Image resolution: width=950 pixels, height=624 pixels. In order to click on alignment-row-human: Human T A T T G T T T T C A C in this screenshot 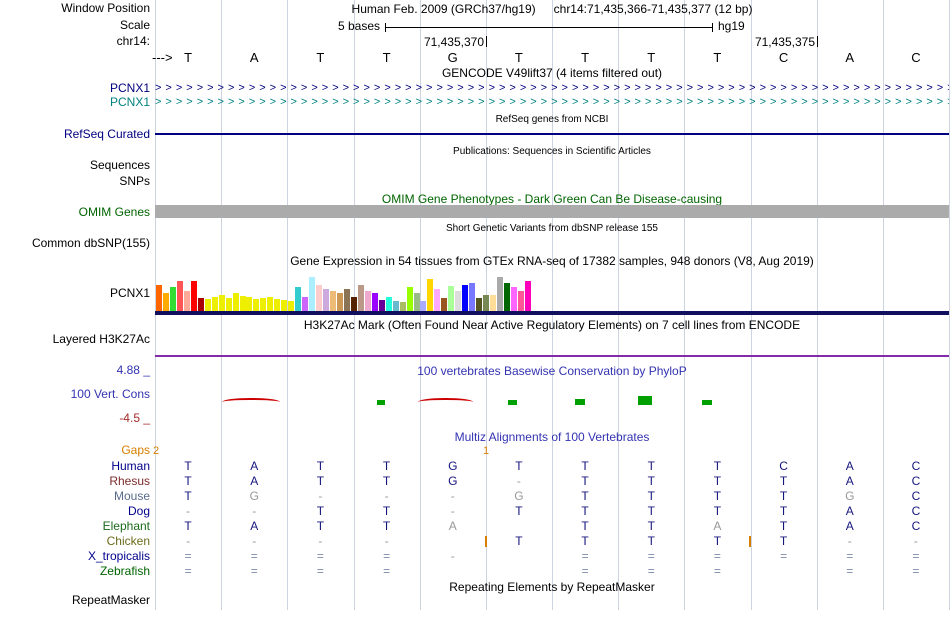, I will do `click(475, 466)`.